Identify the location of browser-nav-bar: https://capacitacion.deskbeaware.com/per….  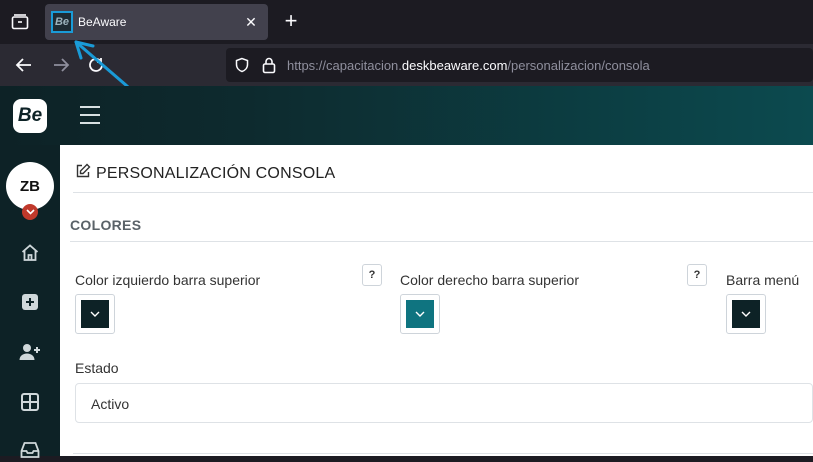
(406, 65).